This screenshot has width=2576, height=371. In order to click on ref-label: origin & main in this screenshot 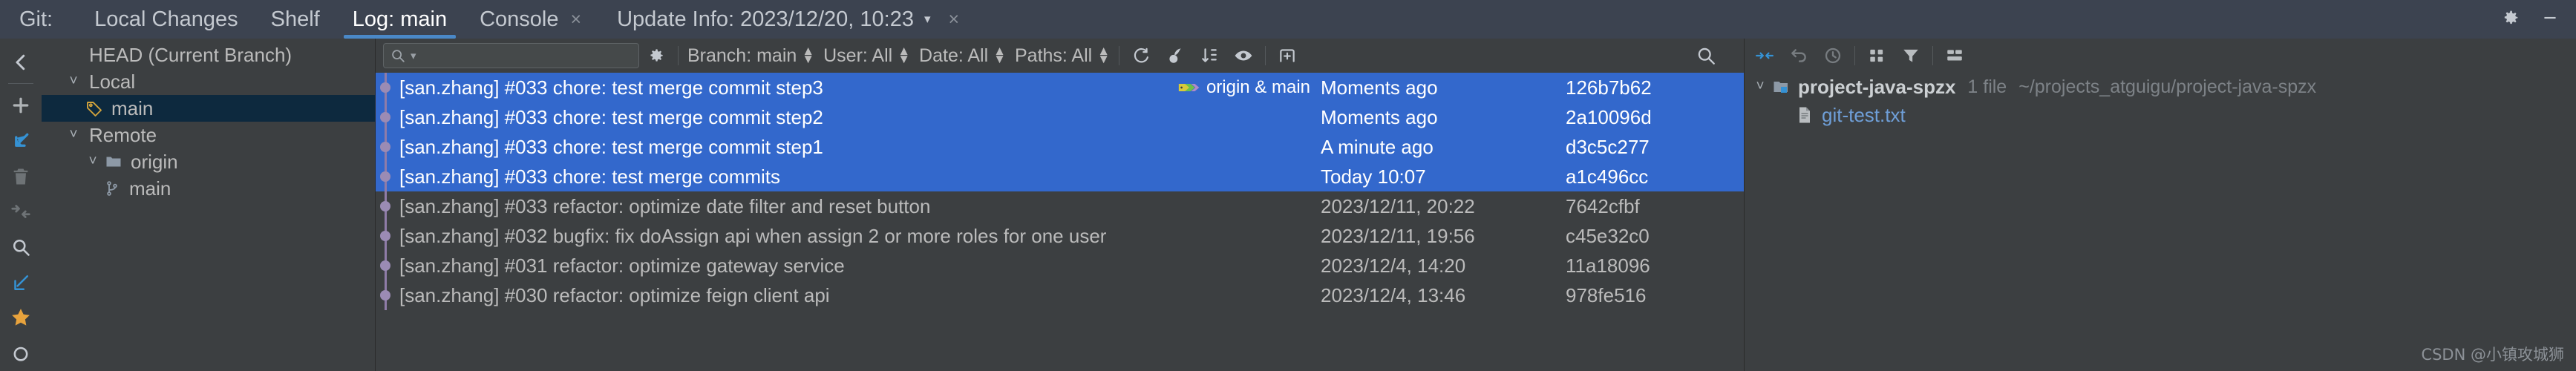, I will do `click(1244, 87)`.